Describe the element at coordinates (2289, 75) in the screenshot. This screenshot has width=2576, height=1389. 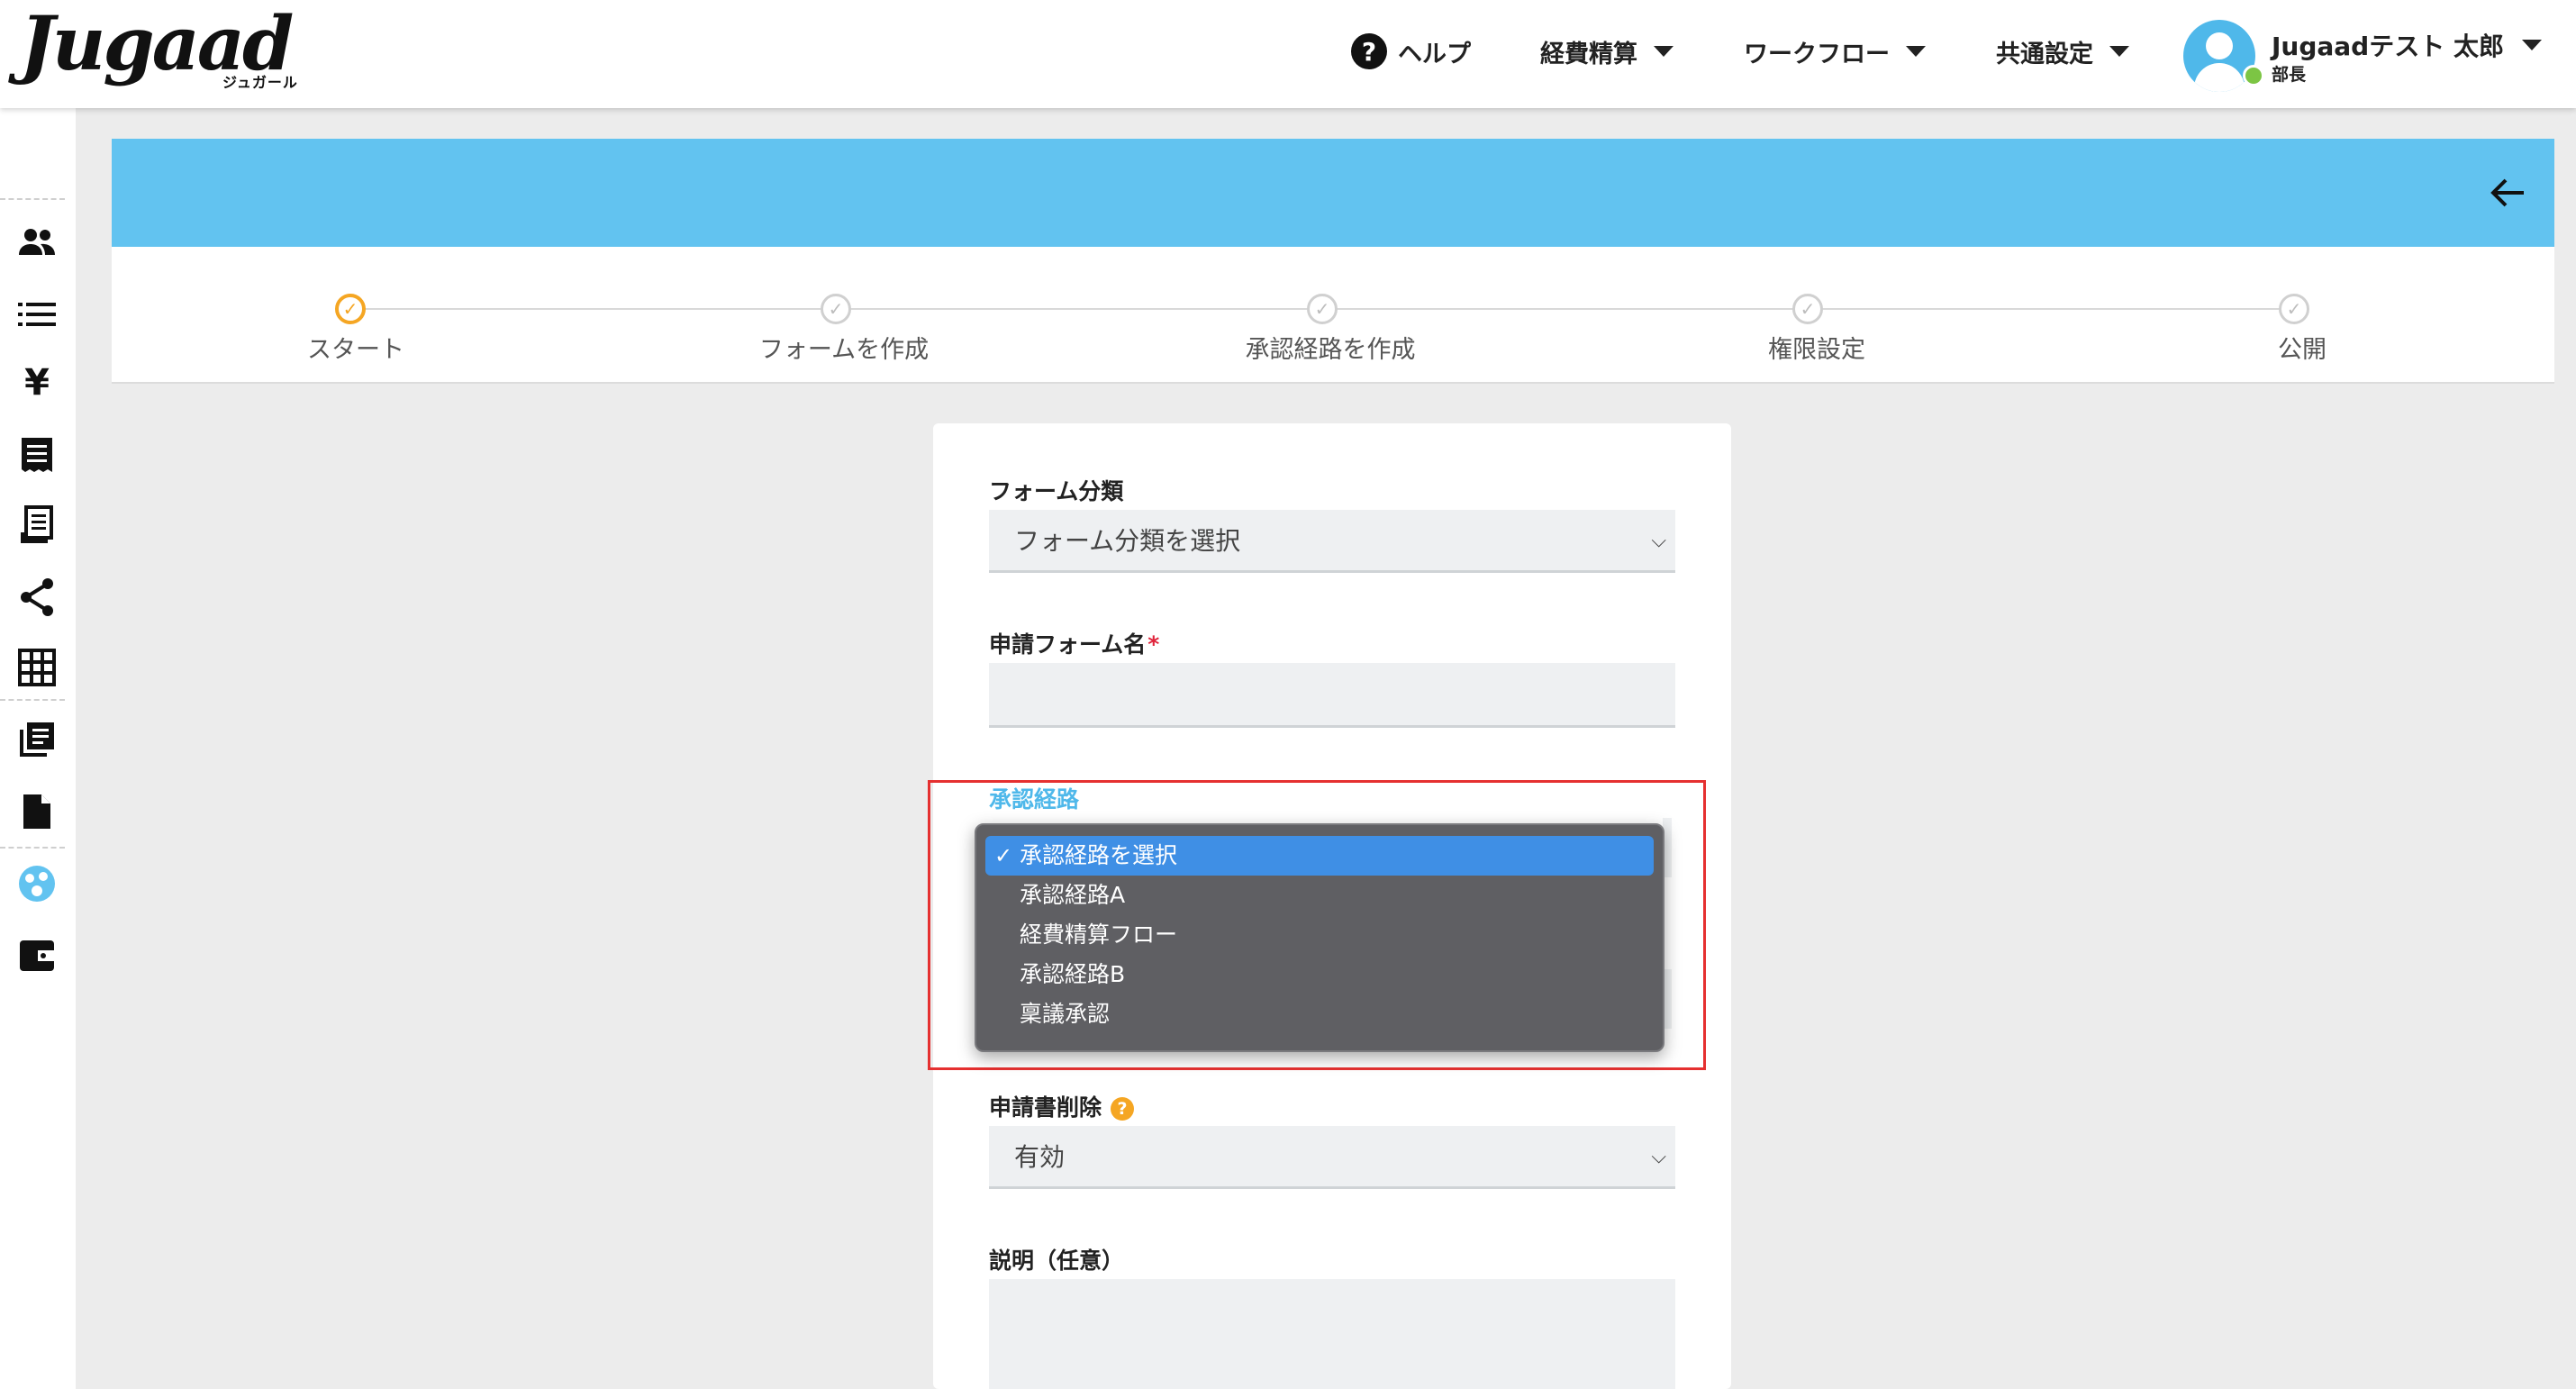
I see `user-role: 部長` at that location.